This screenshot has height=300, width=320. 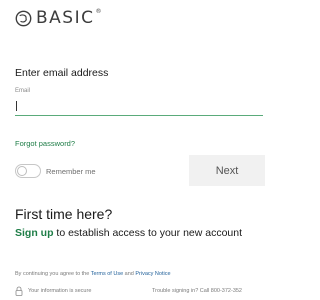 I want to click on terms-of-use-link: Terms of Use, so click(x=107, y=274).